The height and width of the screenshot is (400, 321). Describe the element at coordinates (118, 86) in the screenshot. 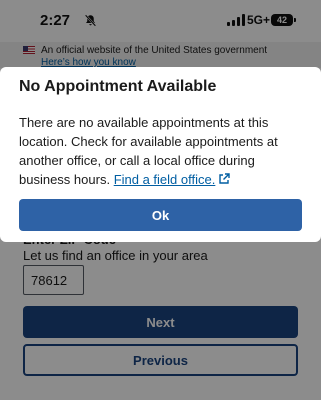

I see `modal-title: No Appointment Available` at that location.